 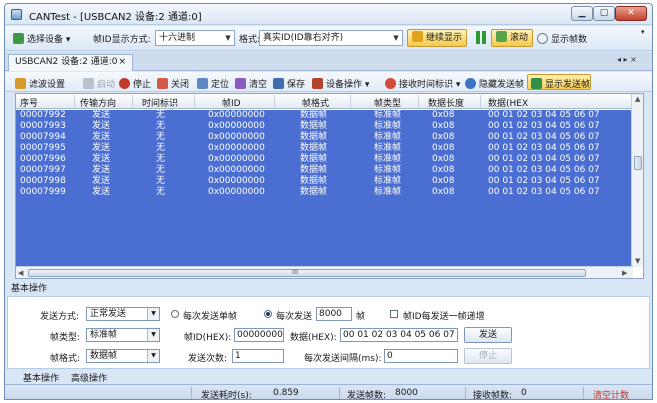 What do you see at coordinates (437, 38) in the screenshot?
I see `continue-display-button: 继续显示` at bounding box center [437, 38].